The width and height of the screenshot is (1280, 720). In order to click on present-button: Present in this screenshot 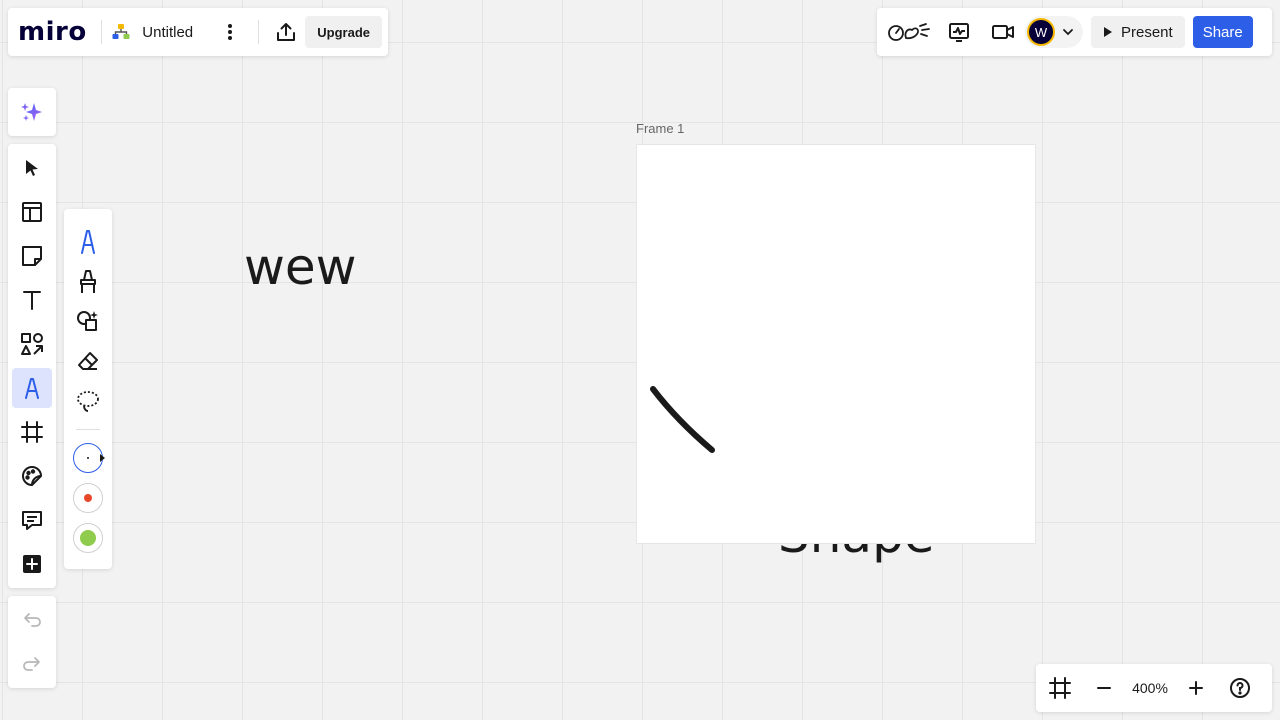, I will do `click(1138, 32)`.